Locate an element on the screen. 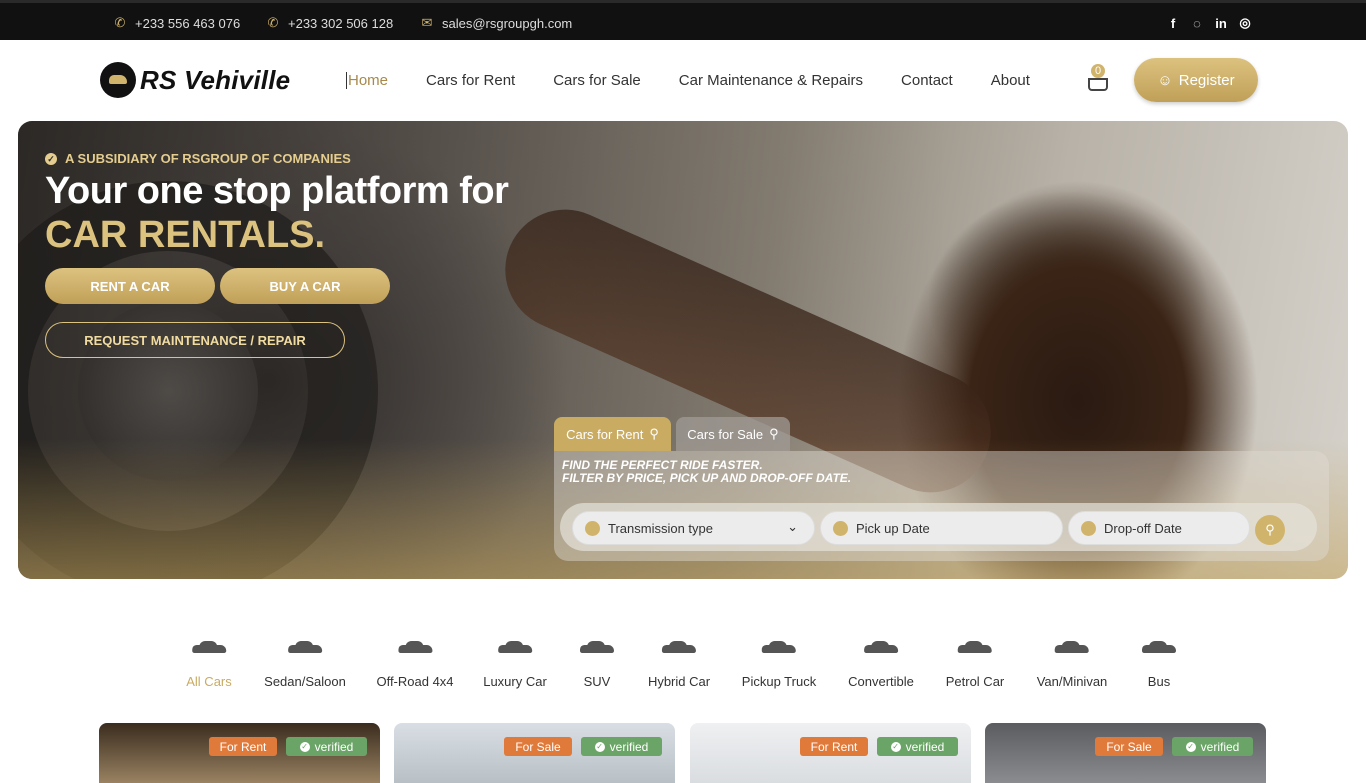 The height and width of the screenshot is (783, 1366). search-submit-button: ⚲ is located at coordinates (1270, 530).